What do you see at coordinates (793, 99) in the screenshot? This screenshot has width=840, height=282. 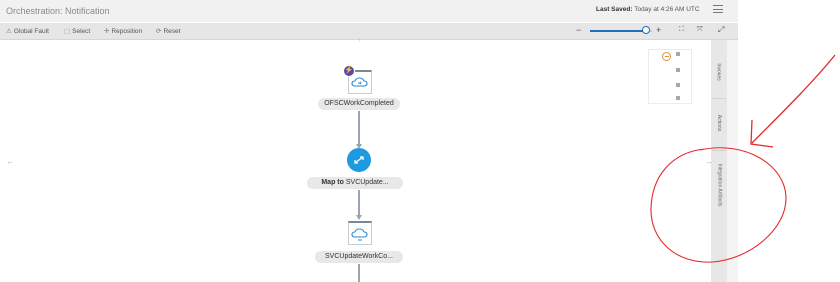 I see `annotation-arrow` at bounding box center [793, 99].